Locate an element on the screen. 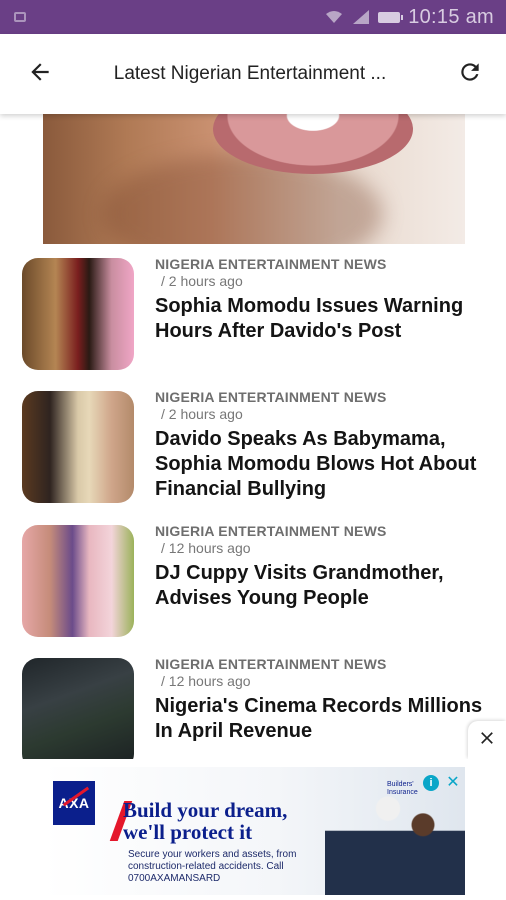 Image resolution: width=506 pixels, height=900 pixels. featured-article-image is located at coordinates (254, 179).